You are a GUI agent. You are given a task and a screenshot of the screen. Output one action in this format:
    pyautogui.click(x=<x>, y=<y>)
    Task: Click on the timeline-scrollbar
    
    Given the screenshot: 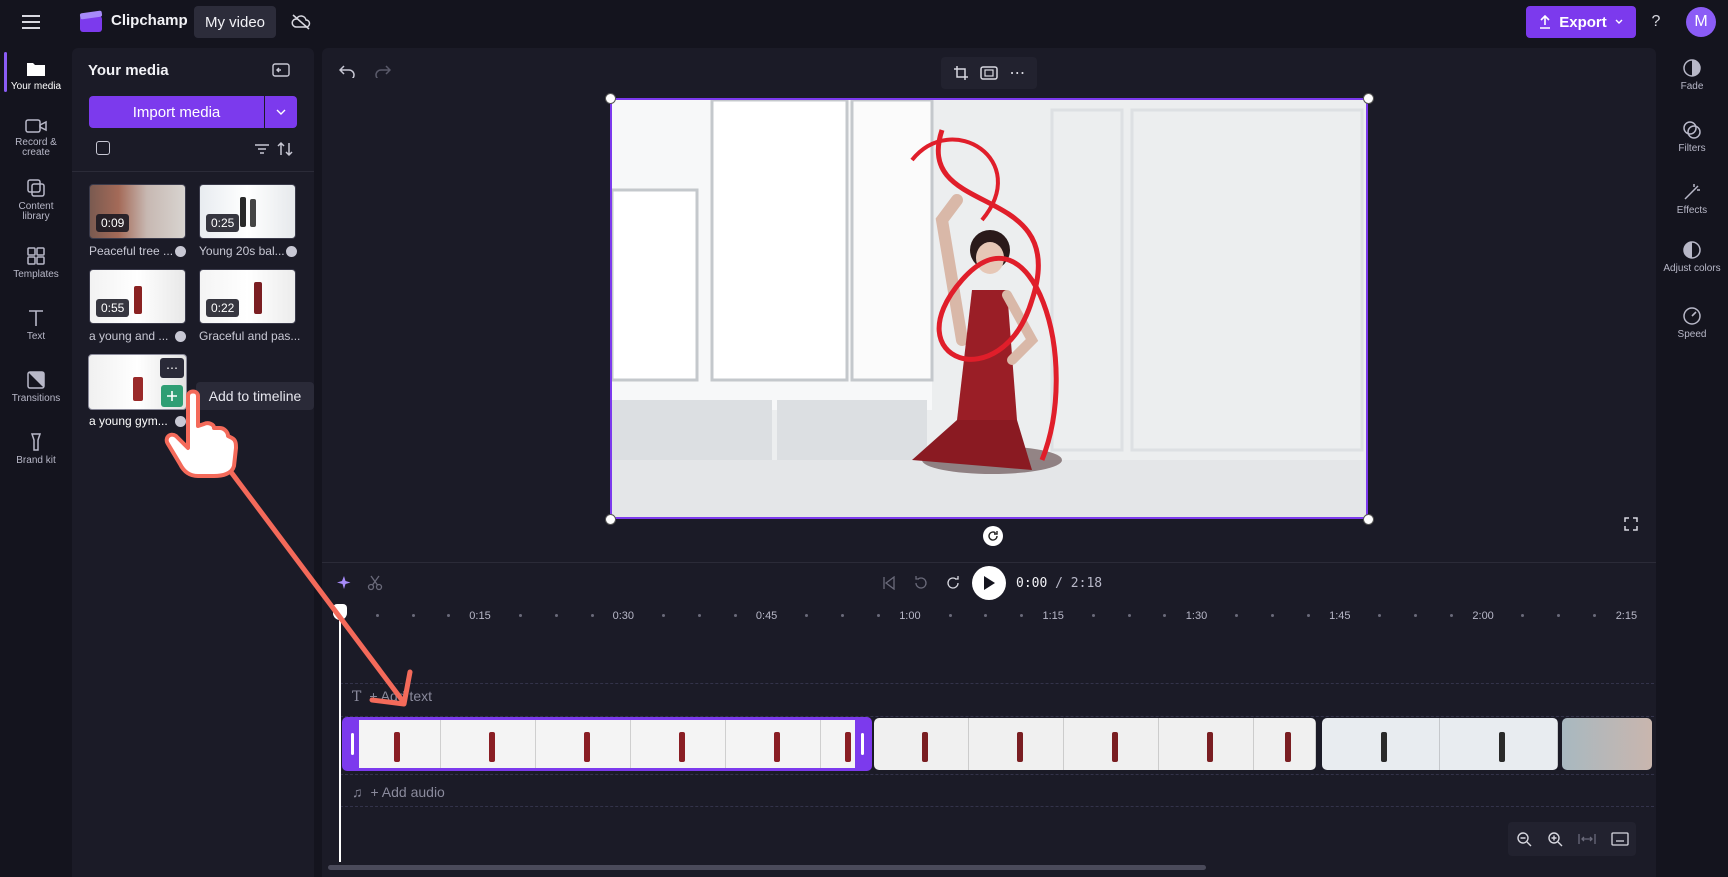 What is the action you would take?
    pyautogui.click(x=767, y=867)
    